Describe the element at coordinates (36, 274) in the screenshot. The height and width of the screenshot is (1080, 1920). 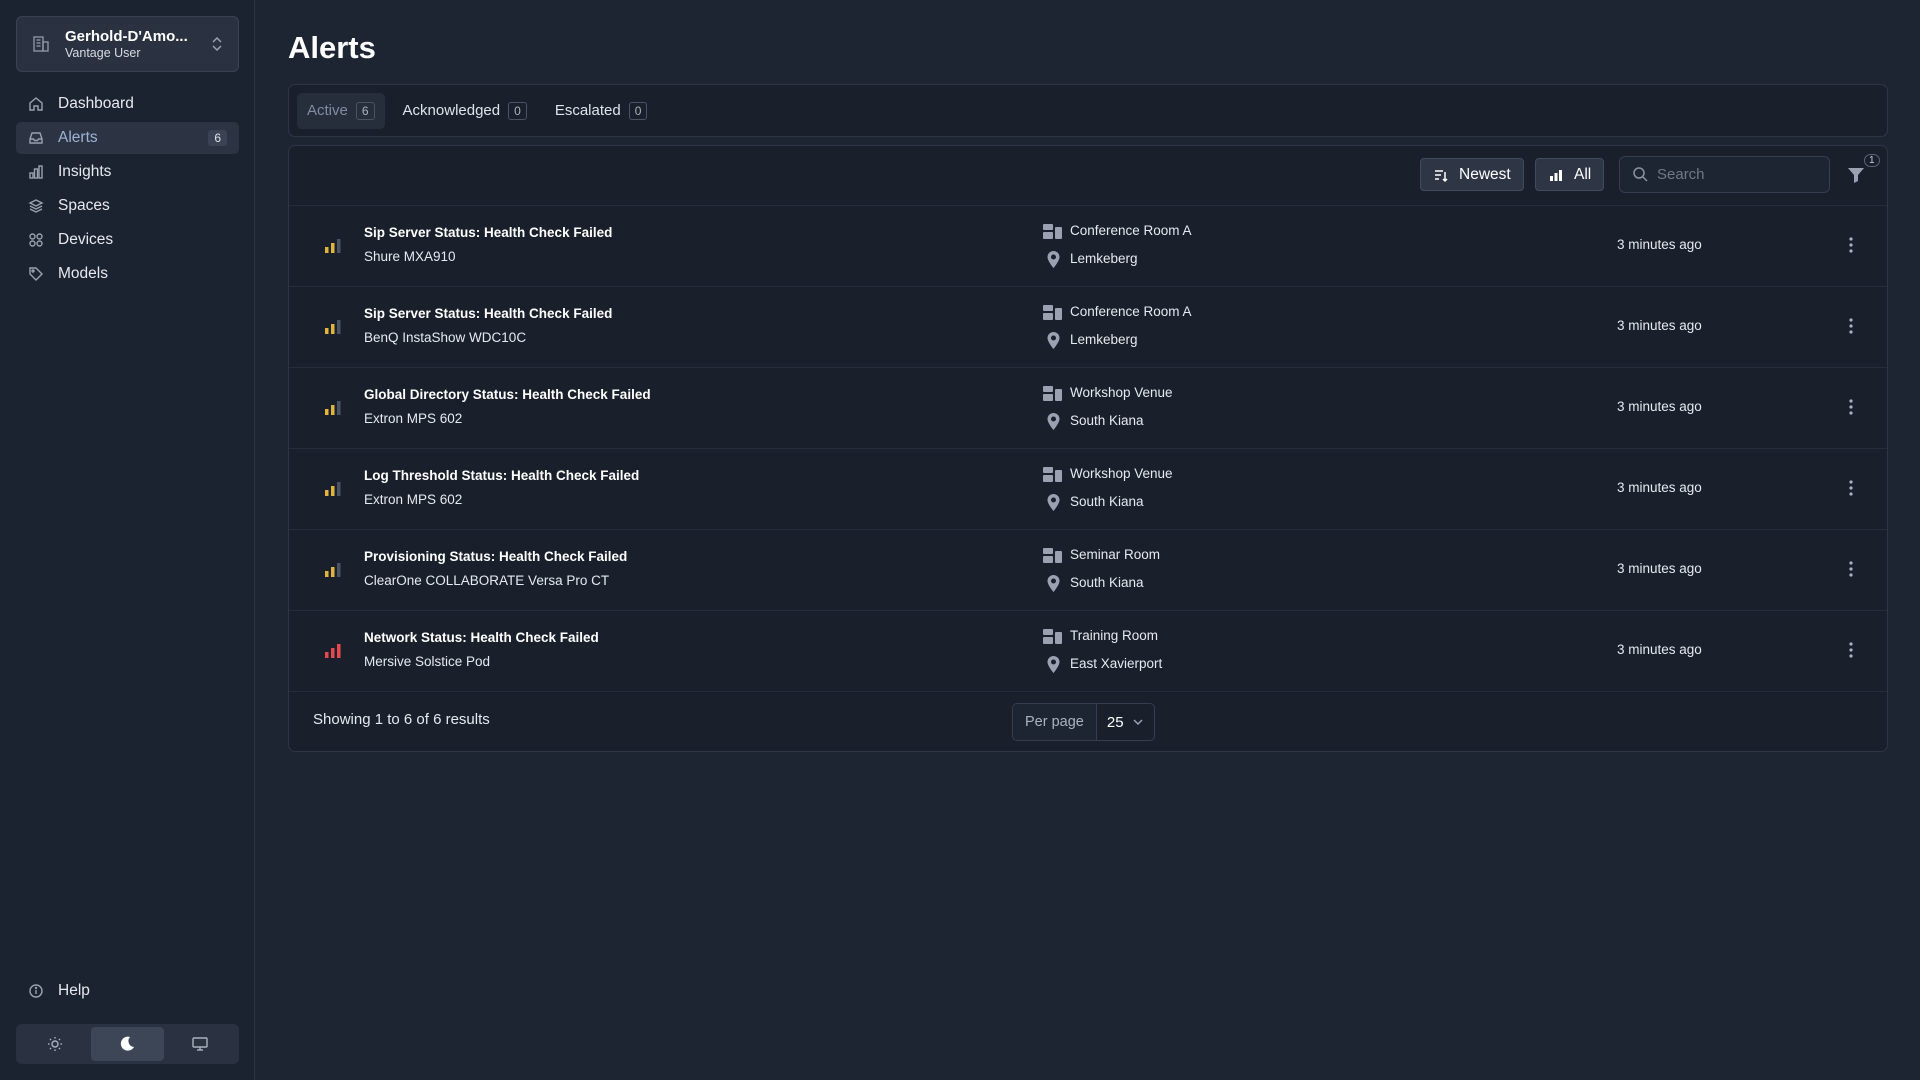
I see `tag-icon` at that location.